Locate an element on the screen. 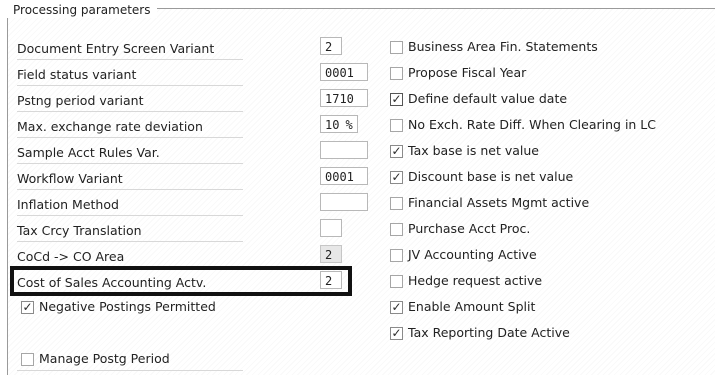  label-document-entry-screen-variant: Document Entry Screen Variant is located at coordinates (130, 49).